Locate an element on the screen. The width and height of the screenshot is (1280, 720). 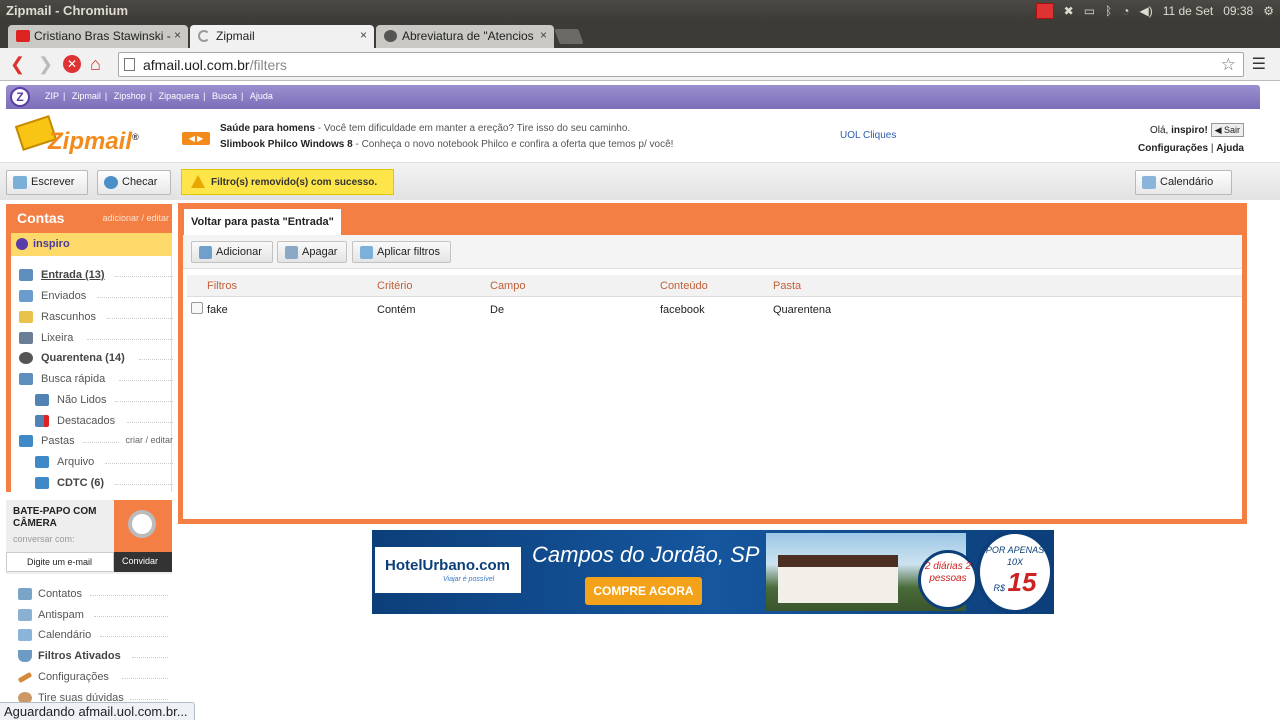
sair-button: ◀ Sair is located at coordinates (1227, 130).